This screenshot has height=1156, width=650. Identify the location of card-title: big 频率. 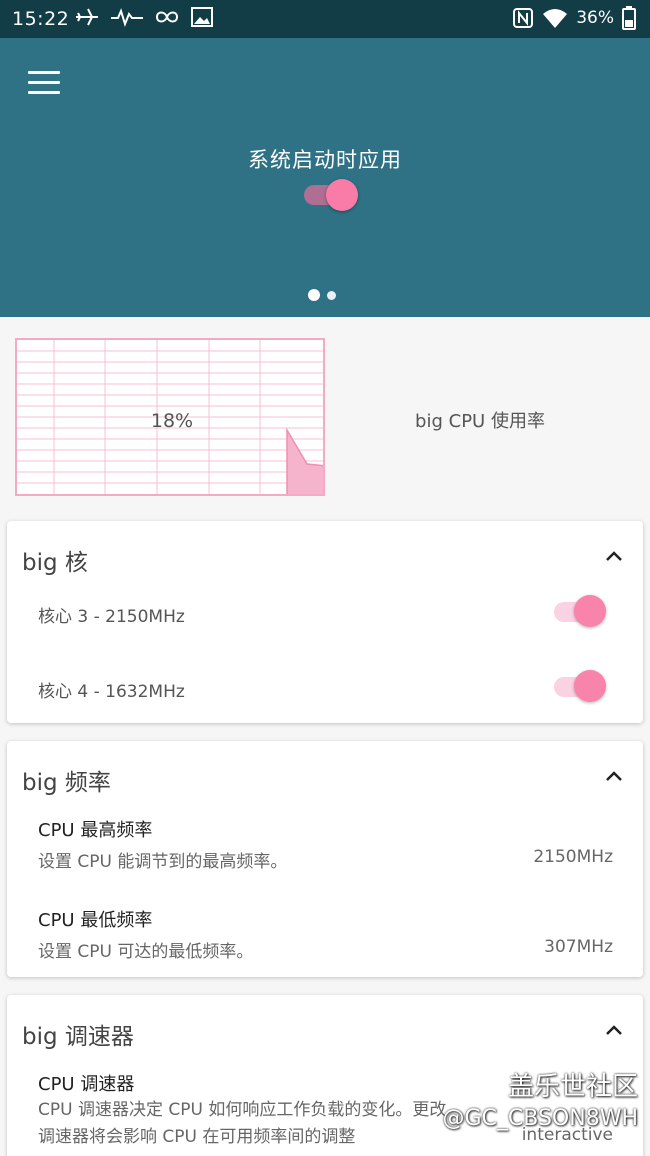
(66, 783).